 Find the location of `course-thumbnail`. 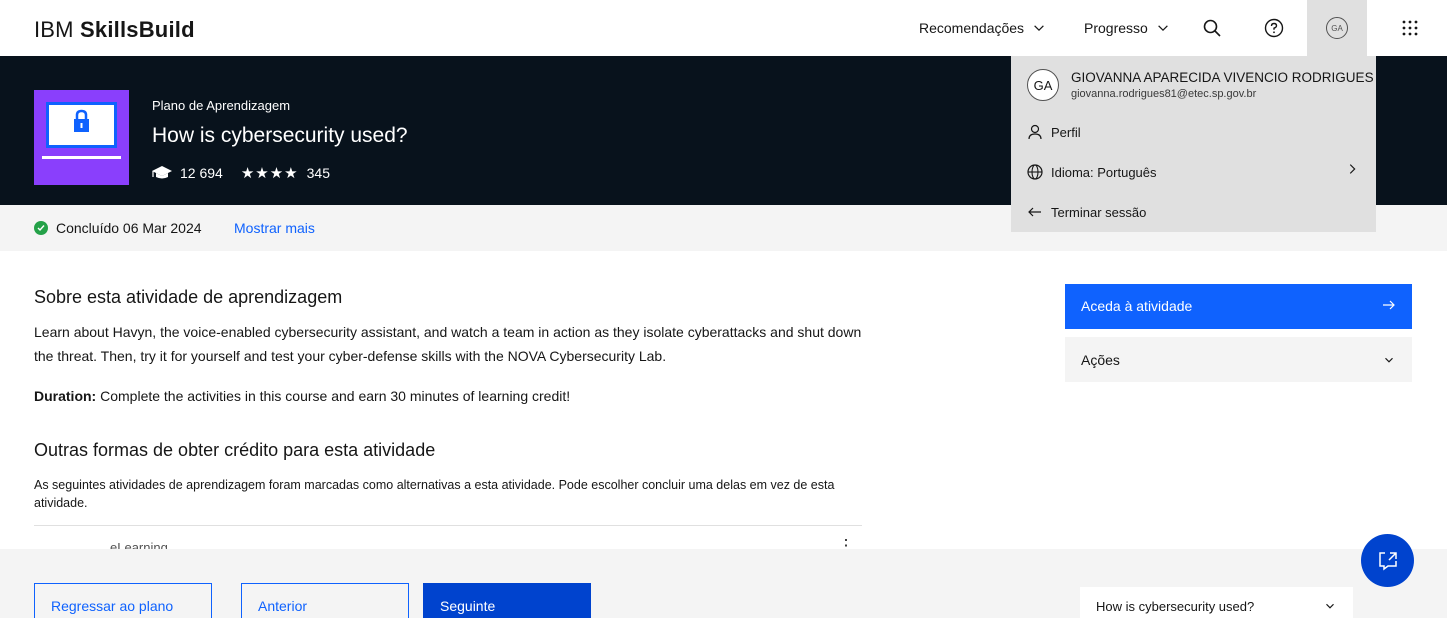

course-thumbnail is located at coordinates (81, 137).